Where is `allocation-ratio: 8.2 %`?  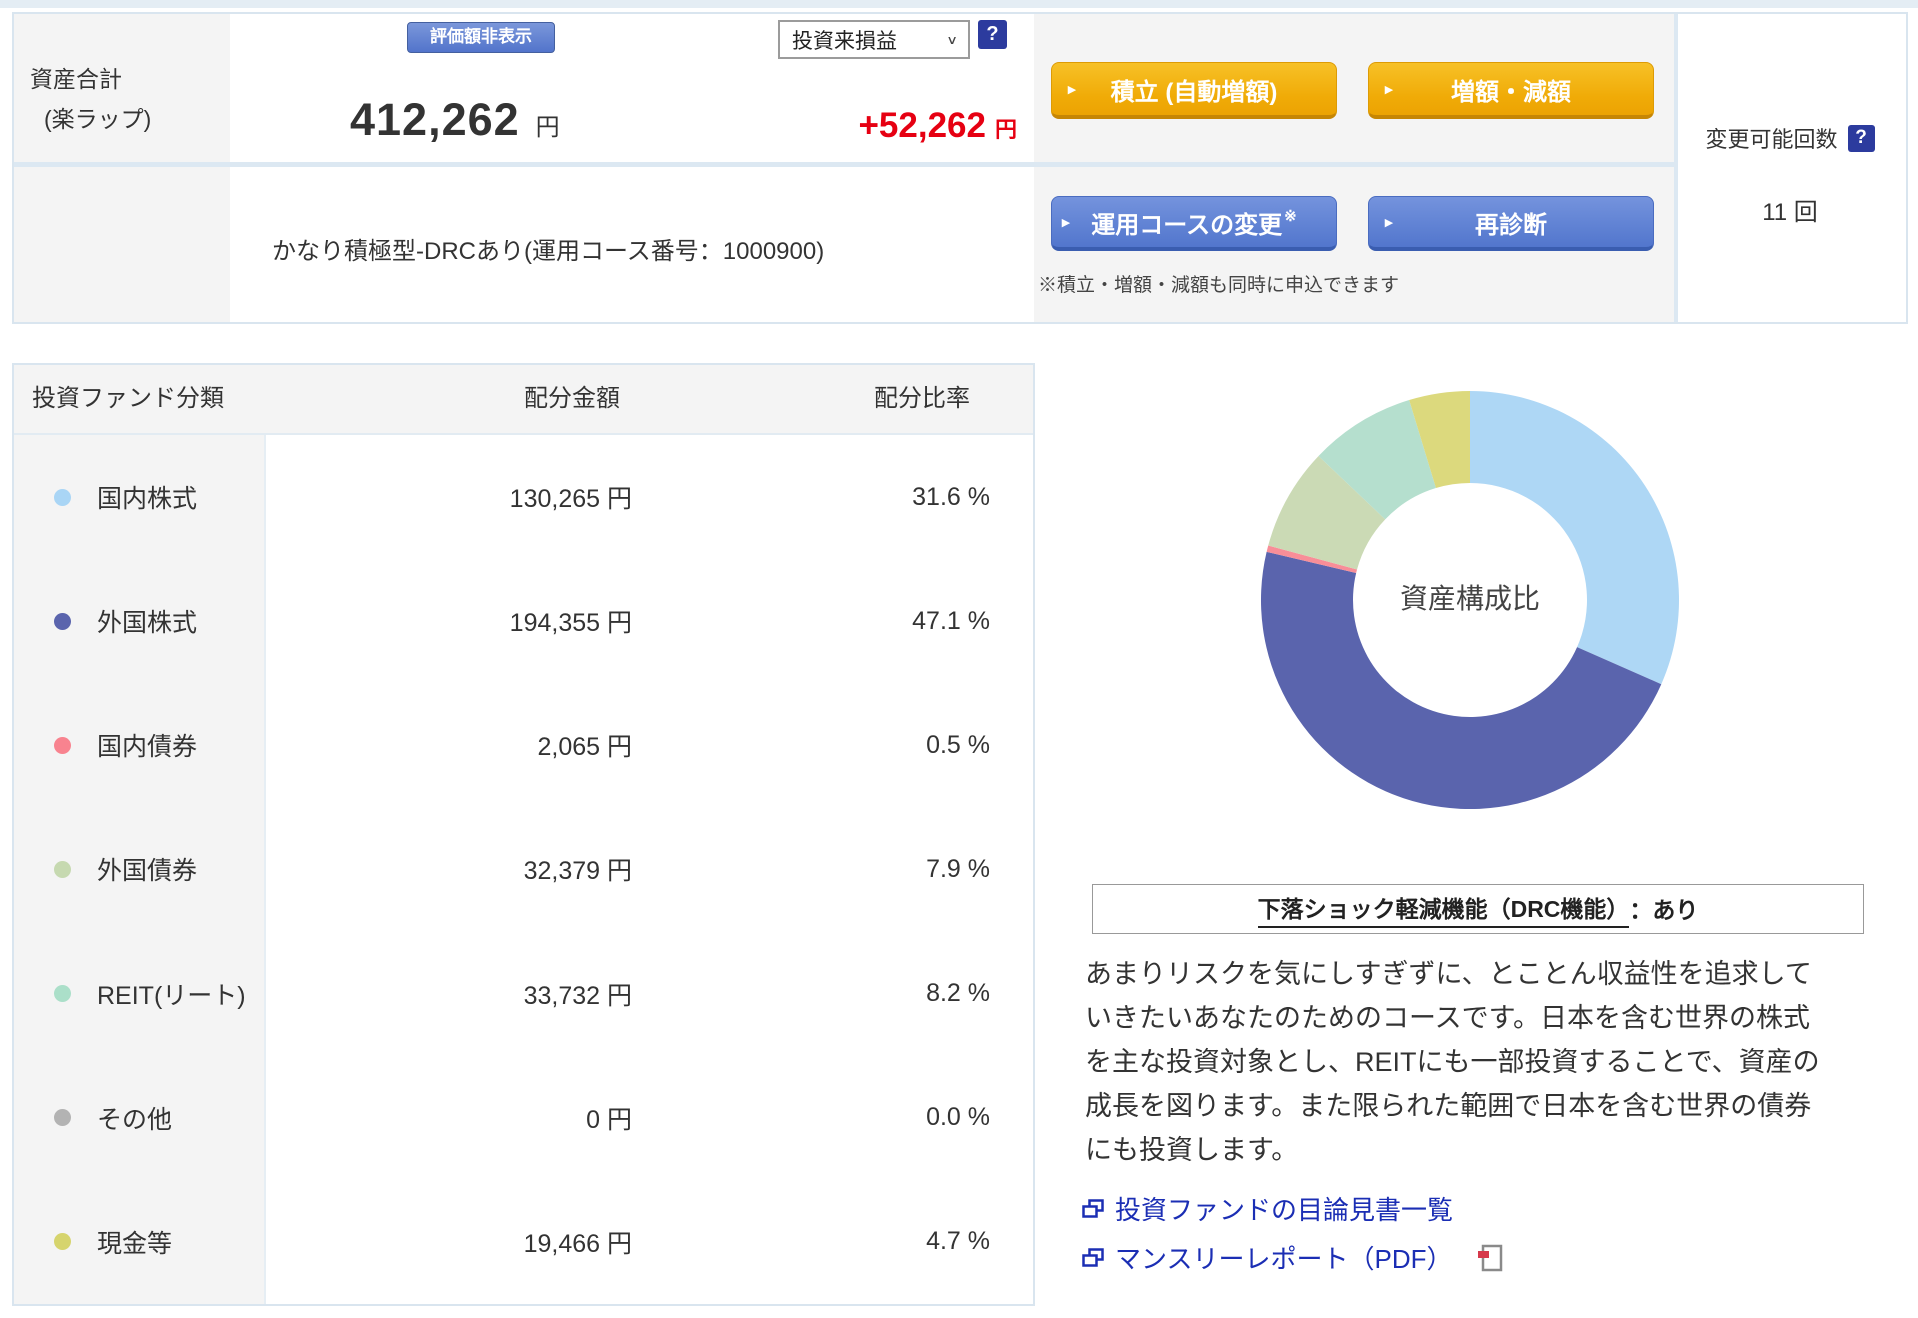 allocation-ratio: 8.2 % is located at coordinates (958, 993).